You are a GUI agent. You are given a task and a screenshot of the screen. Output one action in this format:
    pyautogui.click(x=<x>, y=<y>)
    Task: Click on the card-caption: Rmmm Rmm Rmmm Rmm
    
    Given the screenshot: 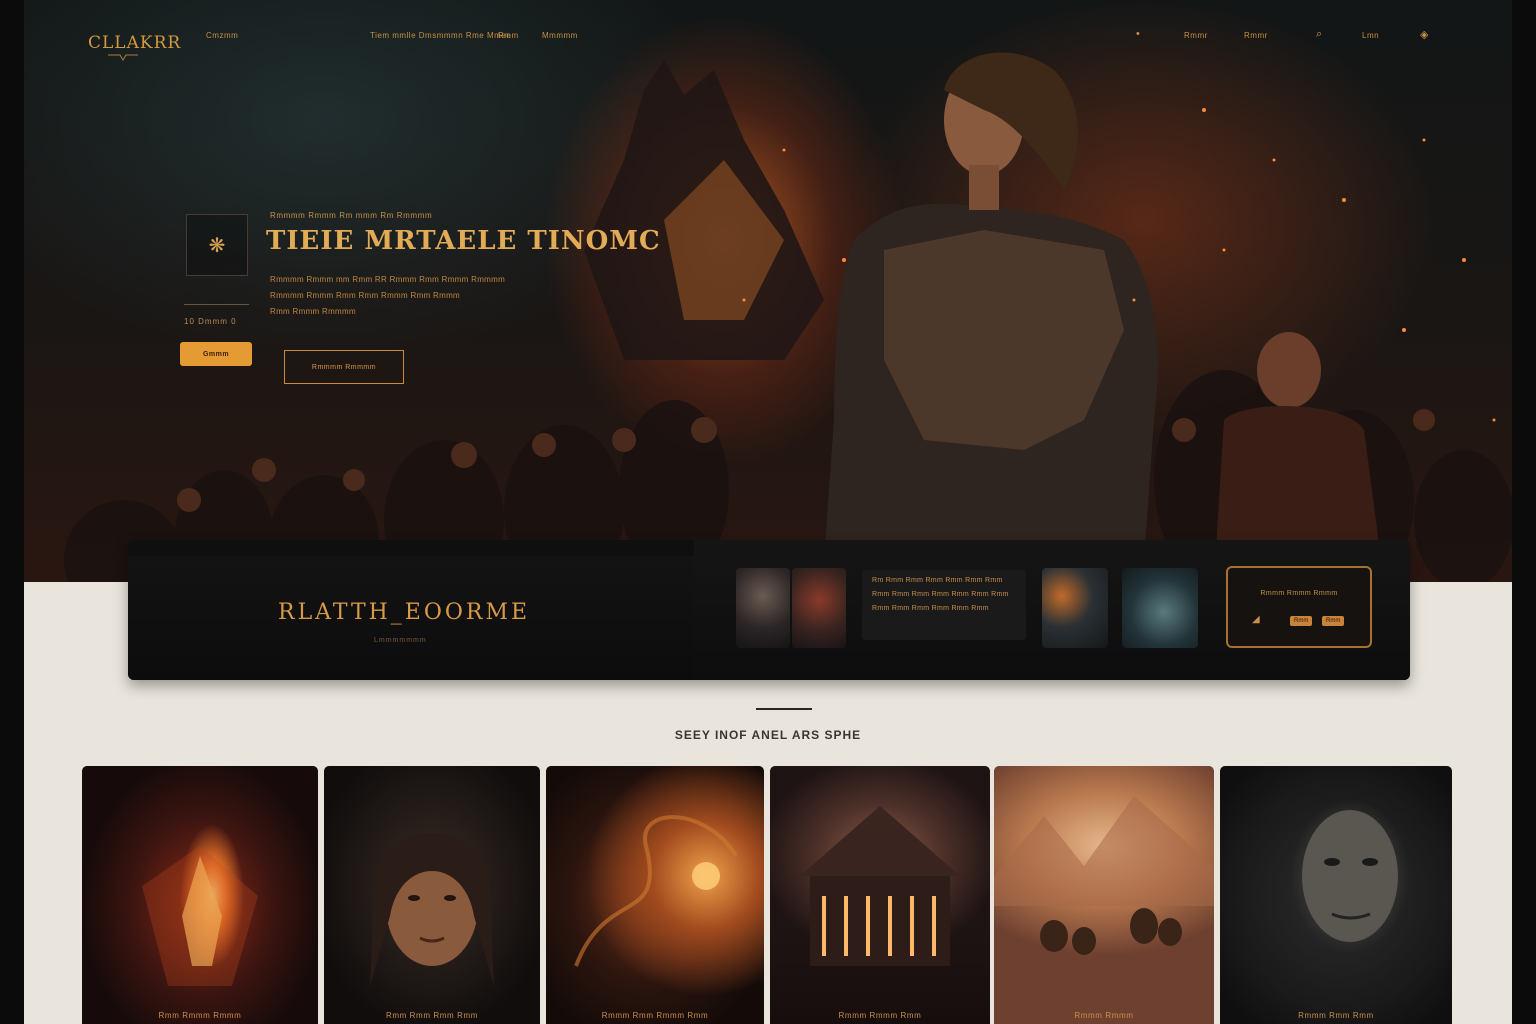 What is the action you would take?
    pyautogui.click(x=655, y=1015)
    